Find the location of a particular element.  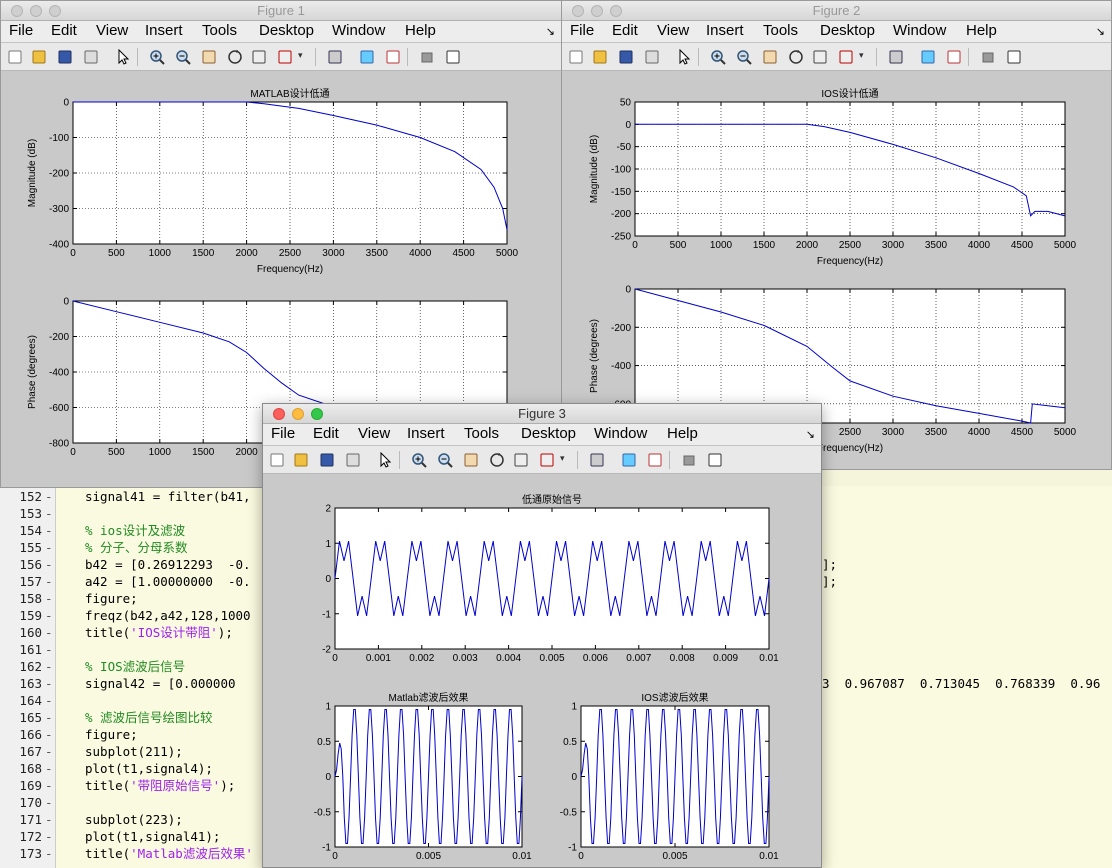

axes-f3_ios: 0 0.005 0.01 -1 -0.5 0 0.5 1 IOS滤波后效果 is located at coordinates (665, 777).